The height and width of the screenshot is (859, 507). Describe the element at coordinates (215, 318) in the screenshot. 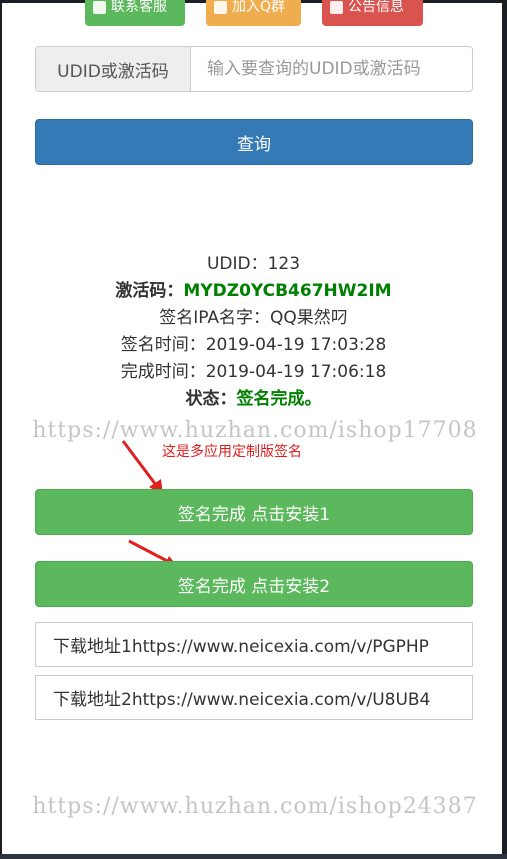

I see `ipa-name-label: 签名IPA名字：` at that location.